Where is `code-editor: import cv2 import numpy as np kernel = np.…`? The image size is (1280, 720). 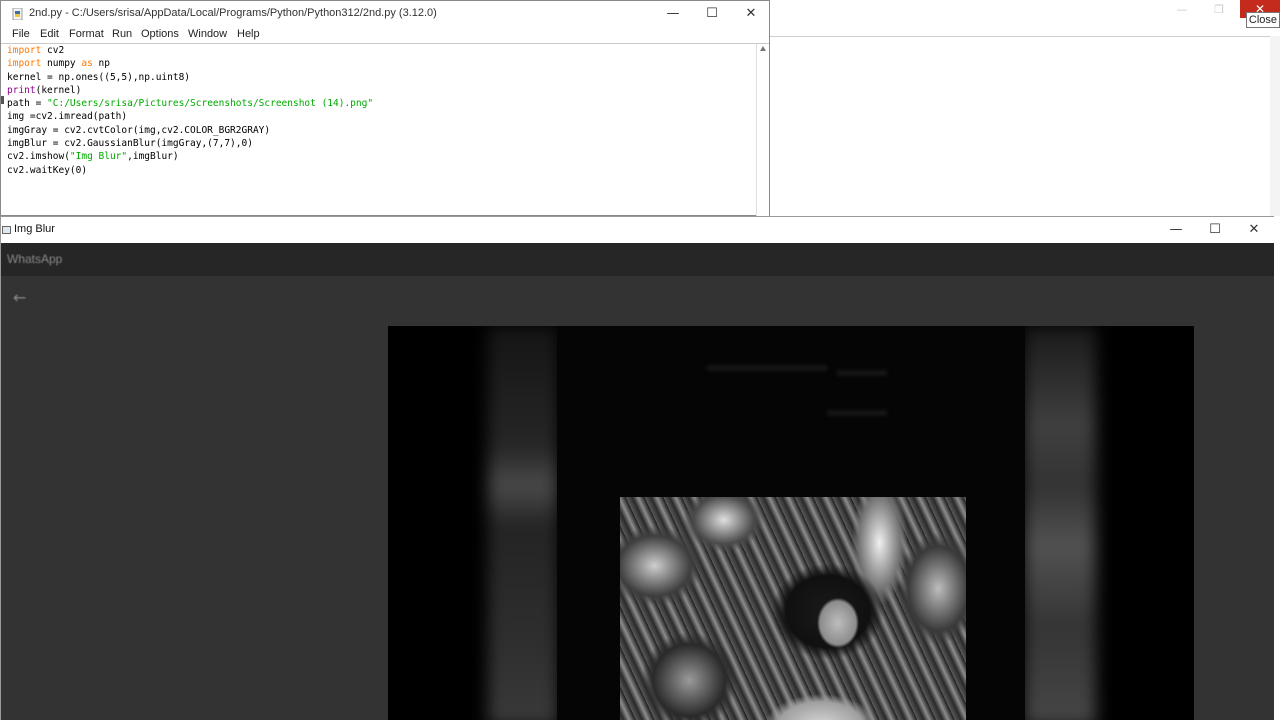 code-editor: import cv2 import numpy as np kernel = np.… is located at coordinates (382, 130).